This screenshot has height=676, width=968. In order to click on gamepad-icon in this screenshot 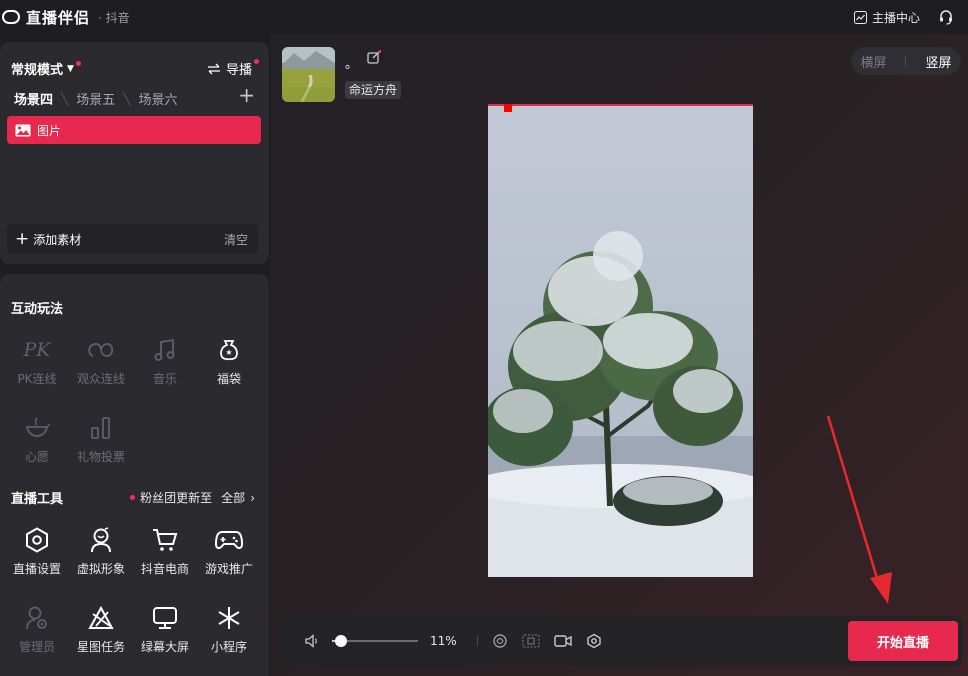, I will do `click(229, 540)`.